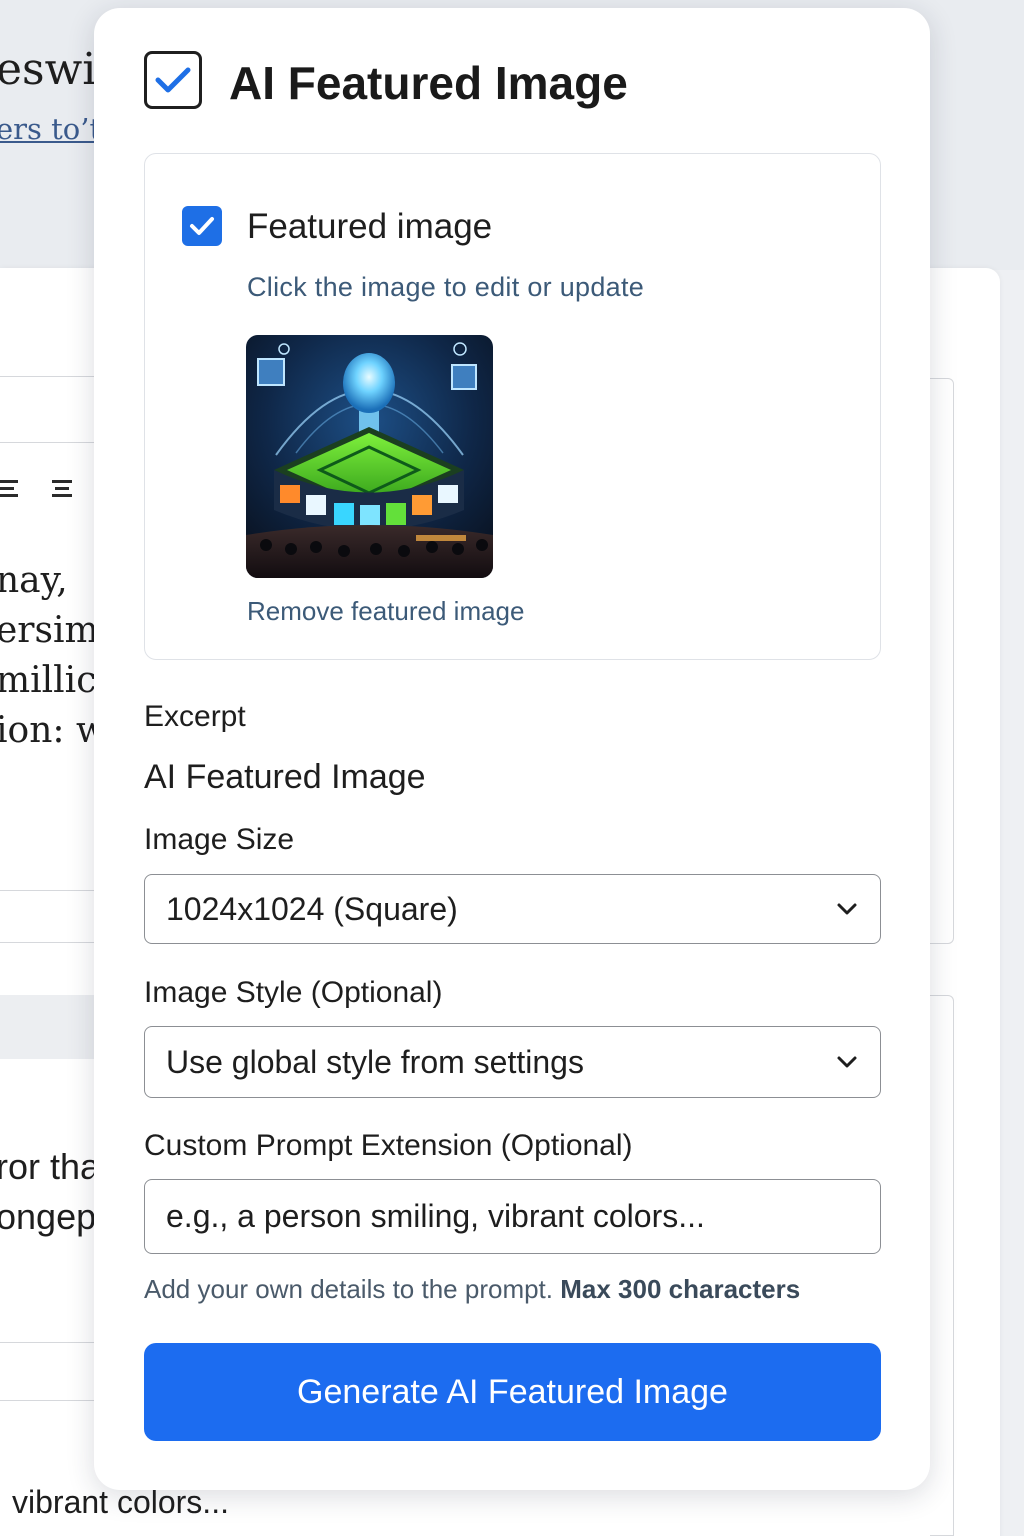  I want to click on image-size-value: 1024x1024 (Square), so click(312, 908).